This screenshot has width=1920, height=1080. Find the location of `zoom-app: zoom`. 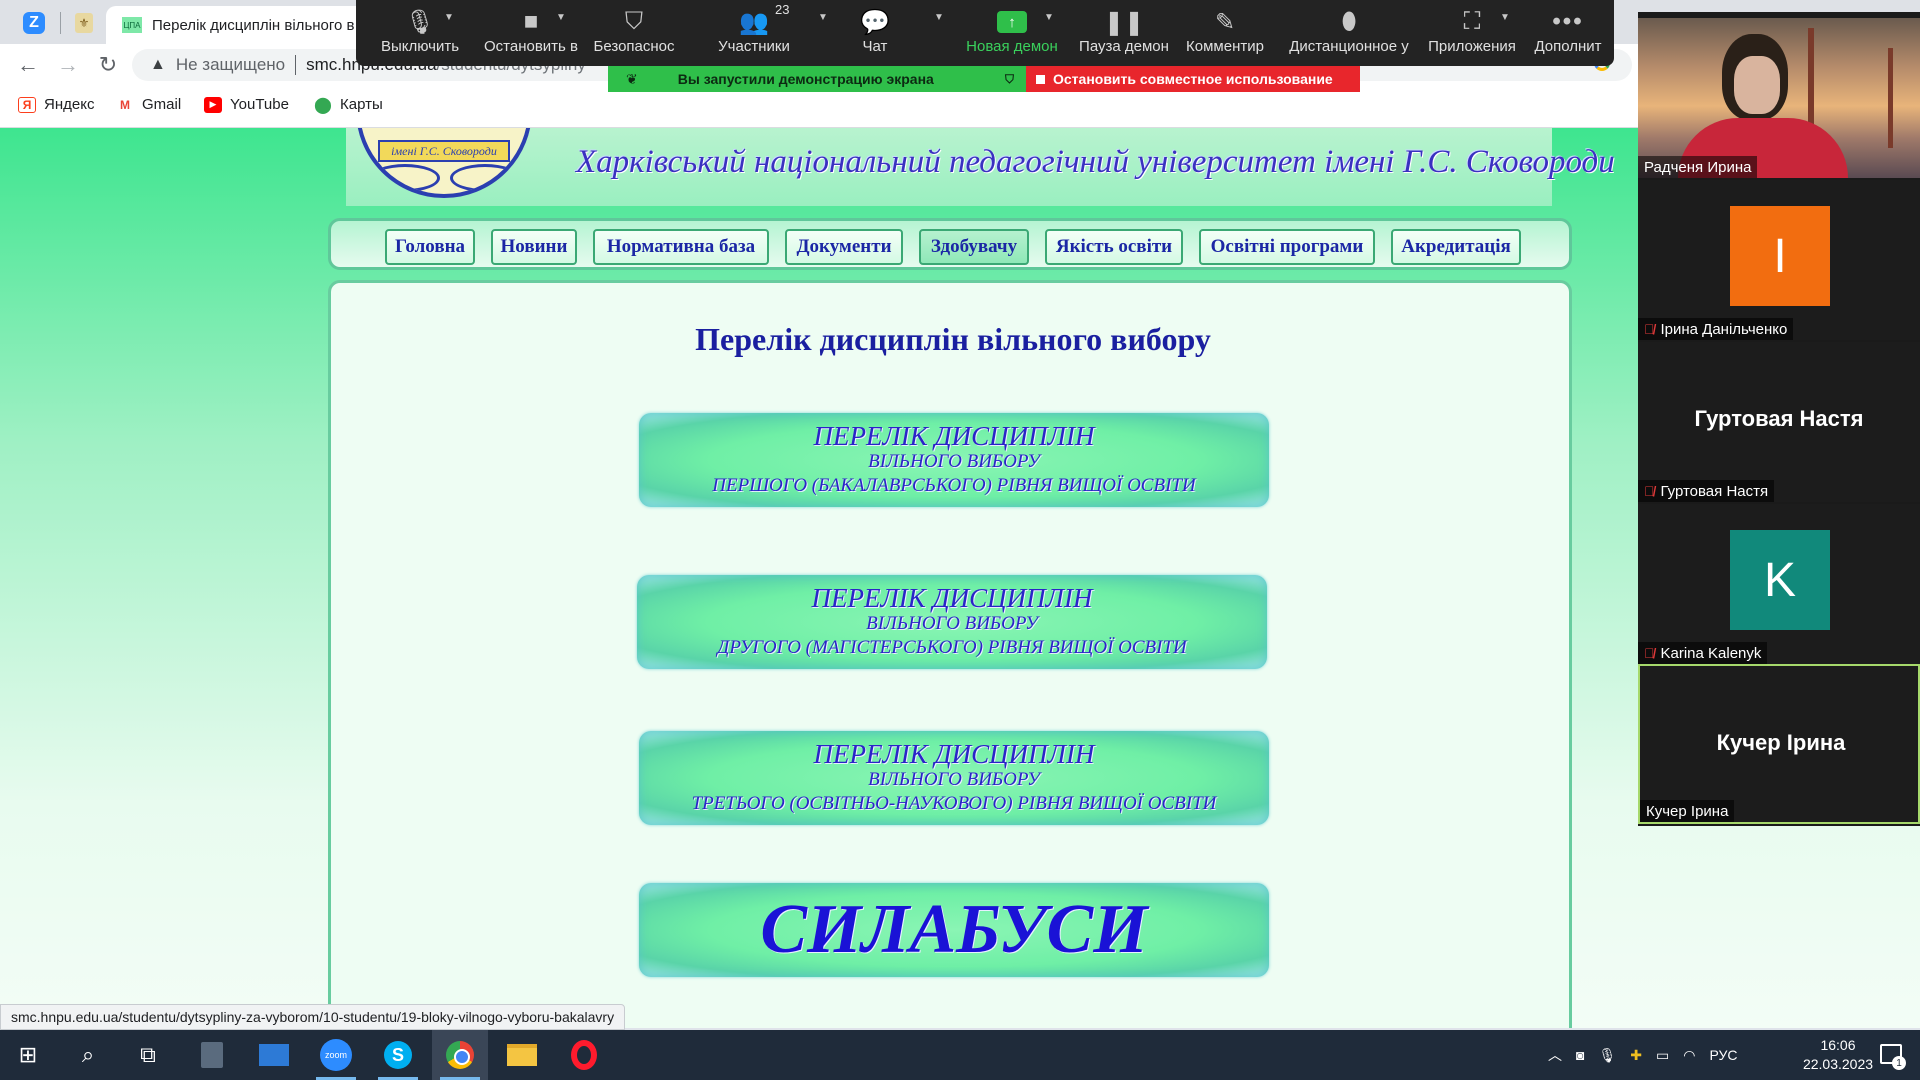

zoom-app: zoom is located at coordinates (336, 1055).